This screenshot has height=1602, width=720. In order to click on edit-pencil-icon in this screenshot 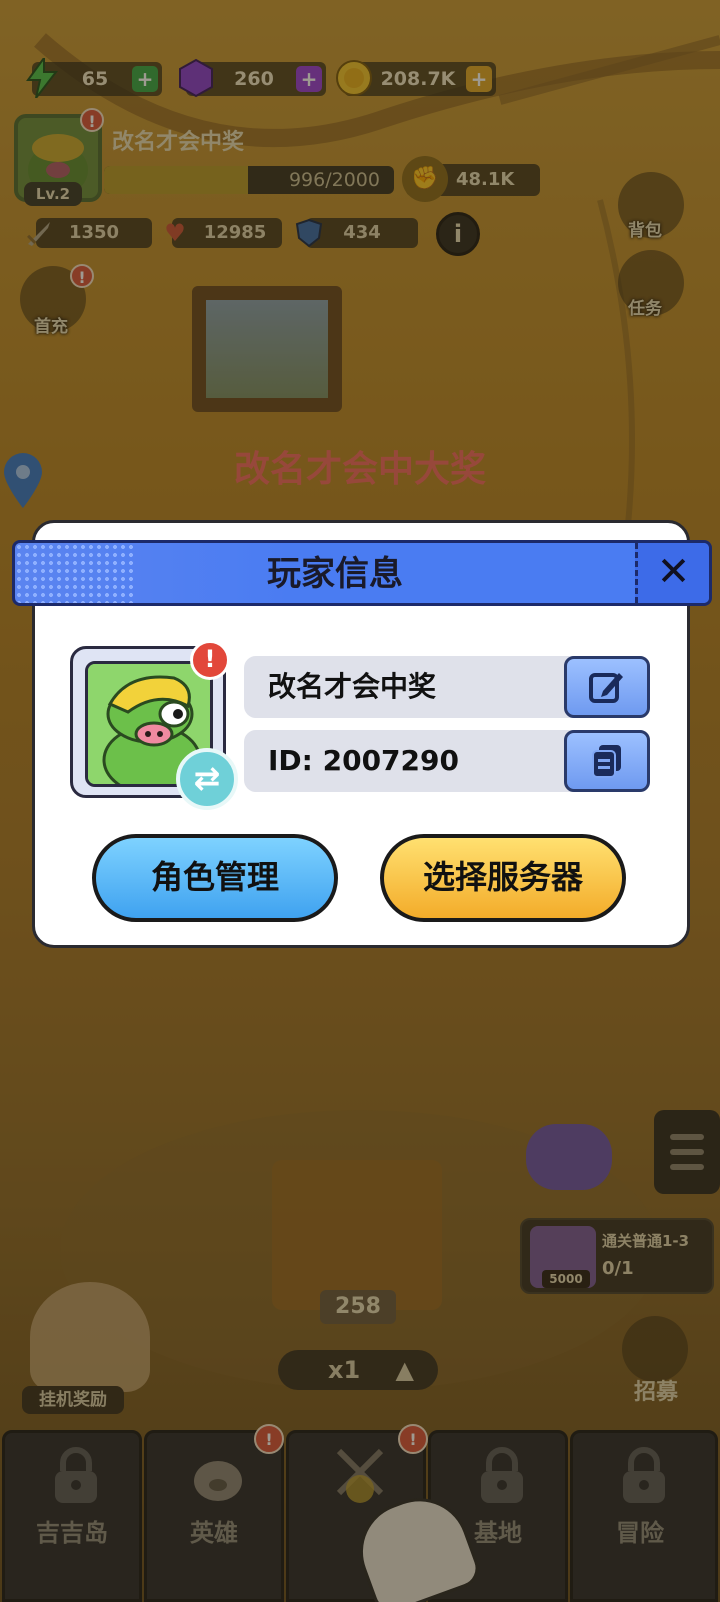, I will do `click(606, 688)`.